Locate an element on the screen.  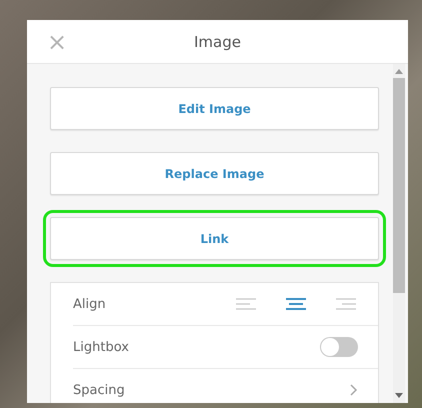
scroll-down-icon is located at coordinates (399, 396).